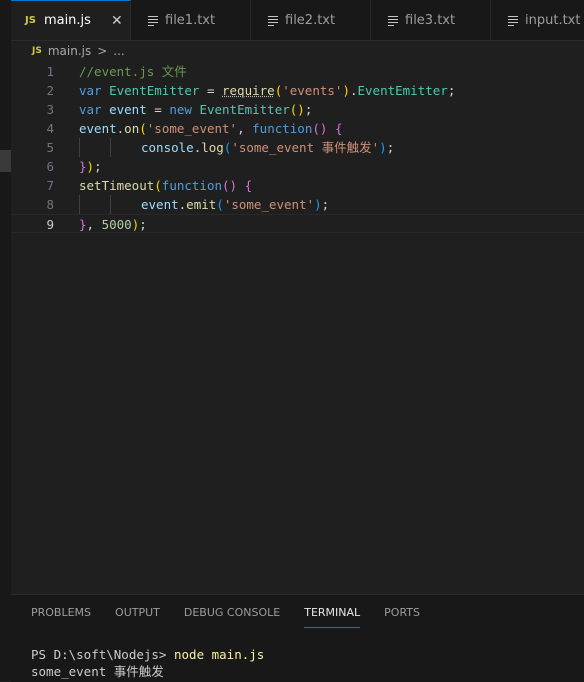 The image size is (584, 682). I want to click on tab-file1-txt: file1.txt, so click(191, 20).